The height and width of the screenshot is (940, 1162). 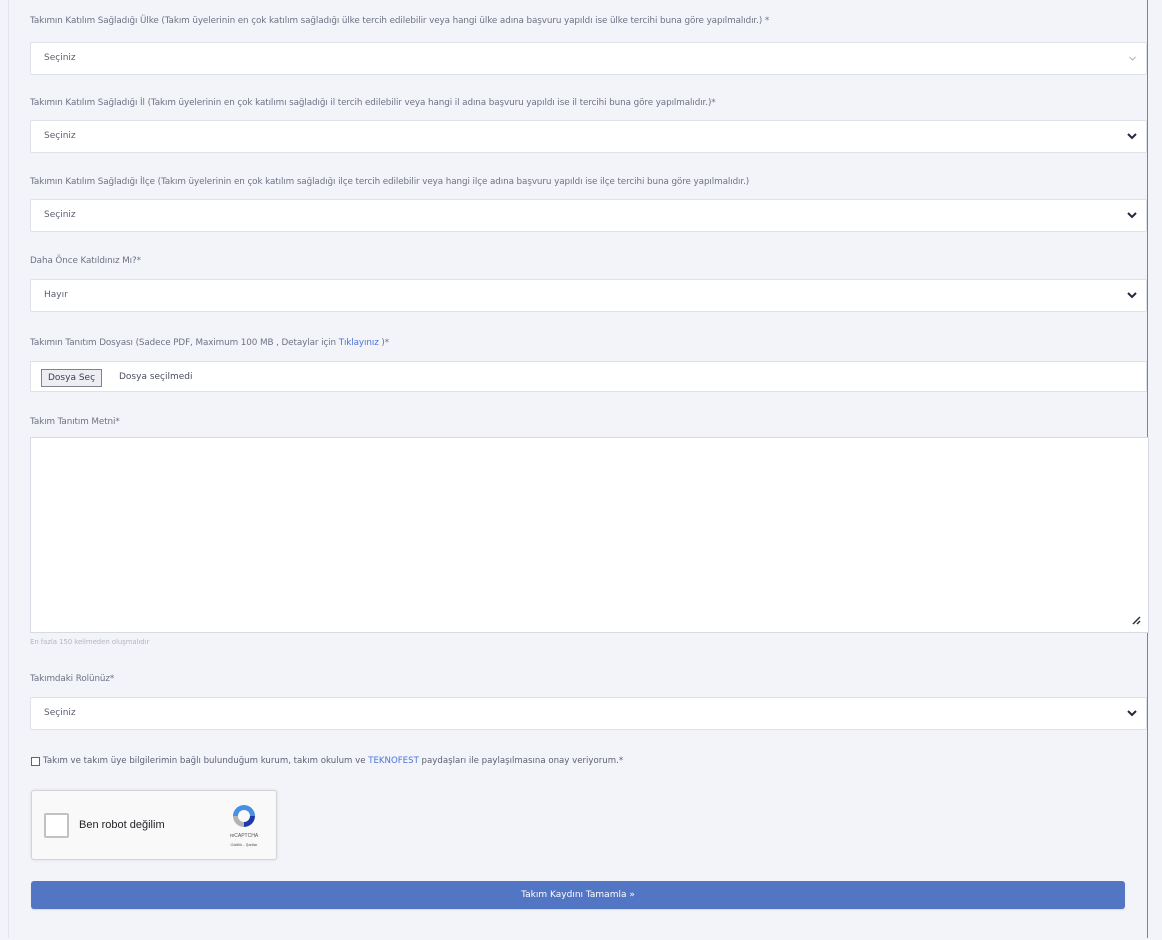 What do you see at coordinates (35, 761) in the screenshot?
I see `consent-checkbox` at bounding box center [35, 761].